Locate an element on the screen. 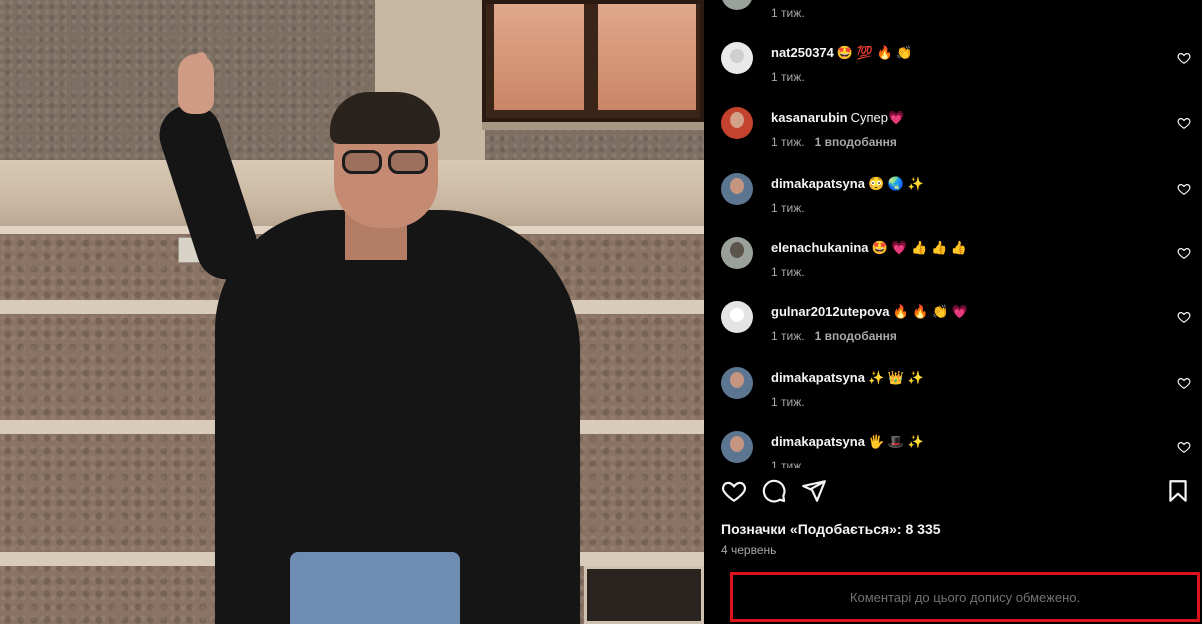  comment-text: gulnar2012utepova 🔥 🔥 👏 💗 is located at coordinates (869, 312).